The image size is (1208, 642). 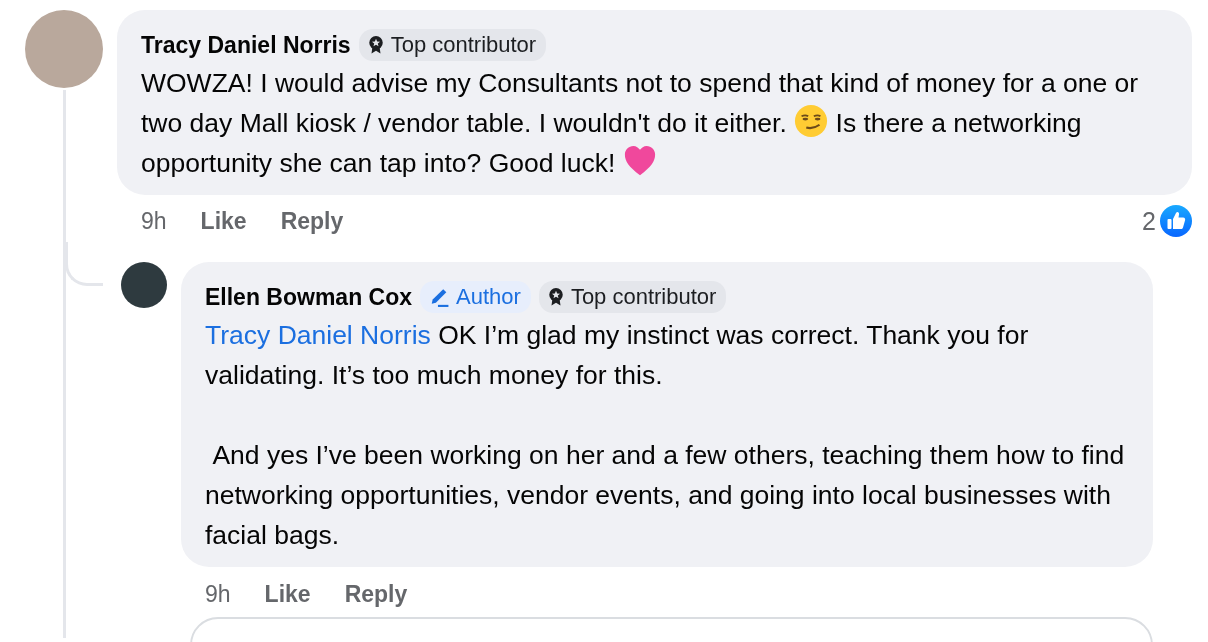 I want to click on mention-link: Tracy Daniel Norris, so click(x=318, y=334).